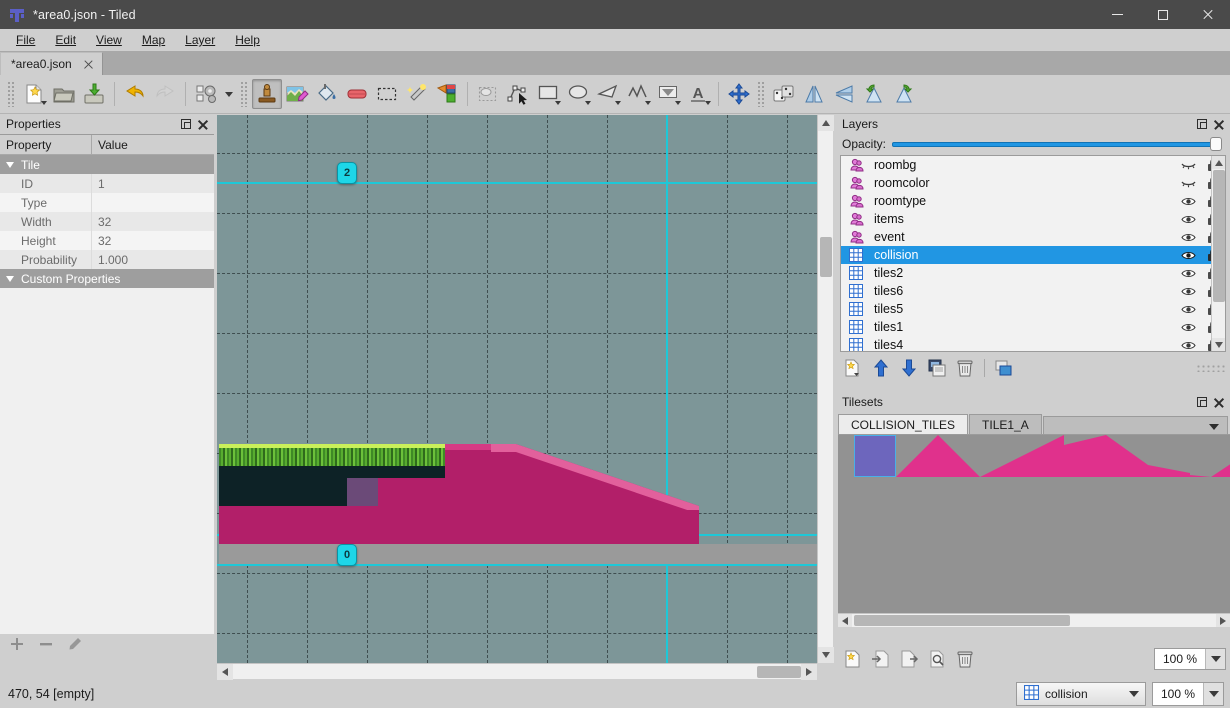 The image size is (1230, 708). What do you see at coordinates (1207, 14) in the screenshot?
I see `close-button` at bounding box center [1207, 14].